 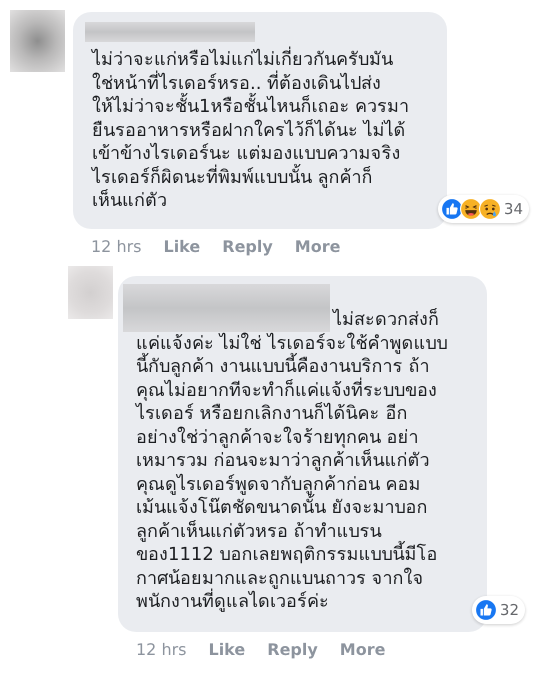 What do you see at coordinates (279, 483) in the screenshot?
I see `comment-text-line: คุณดูไรเดอร์พูดจากับลูกค้าก่อน คอม` at bounding box center [279, 483].